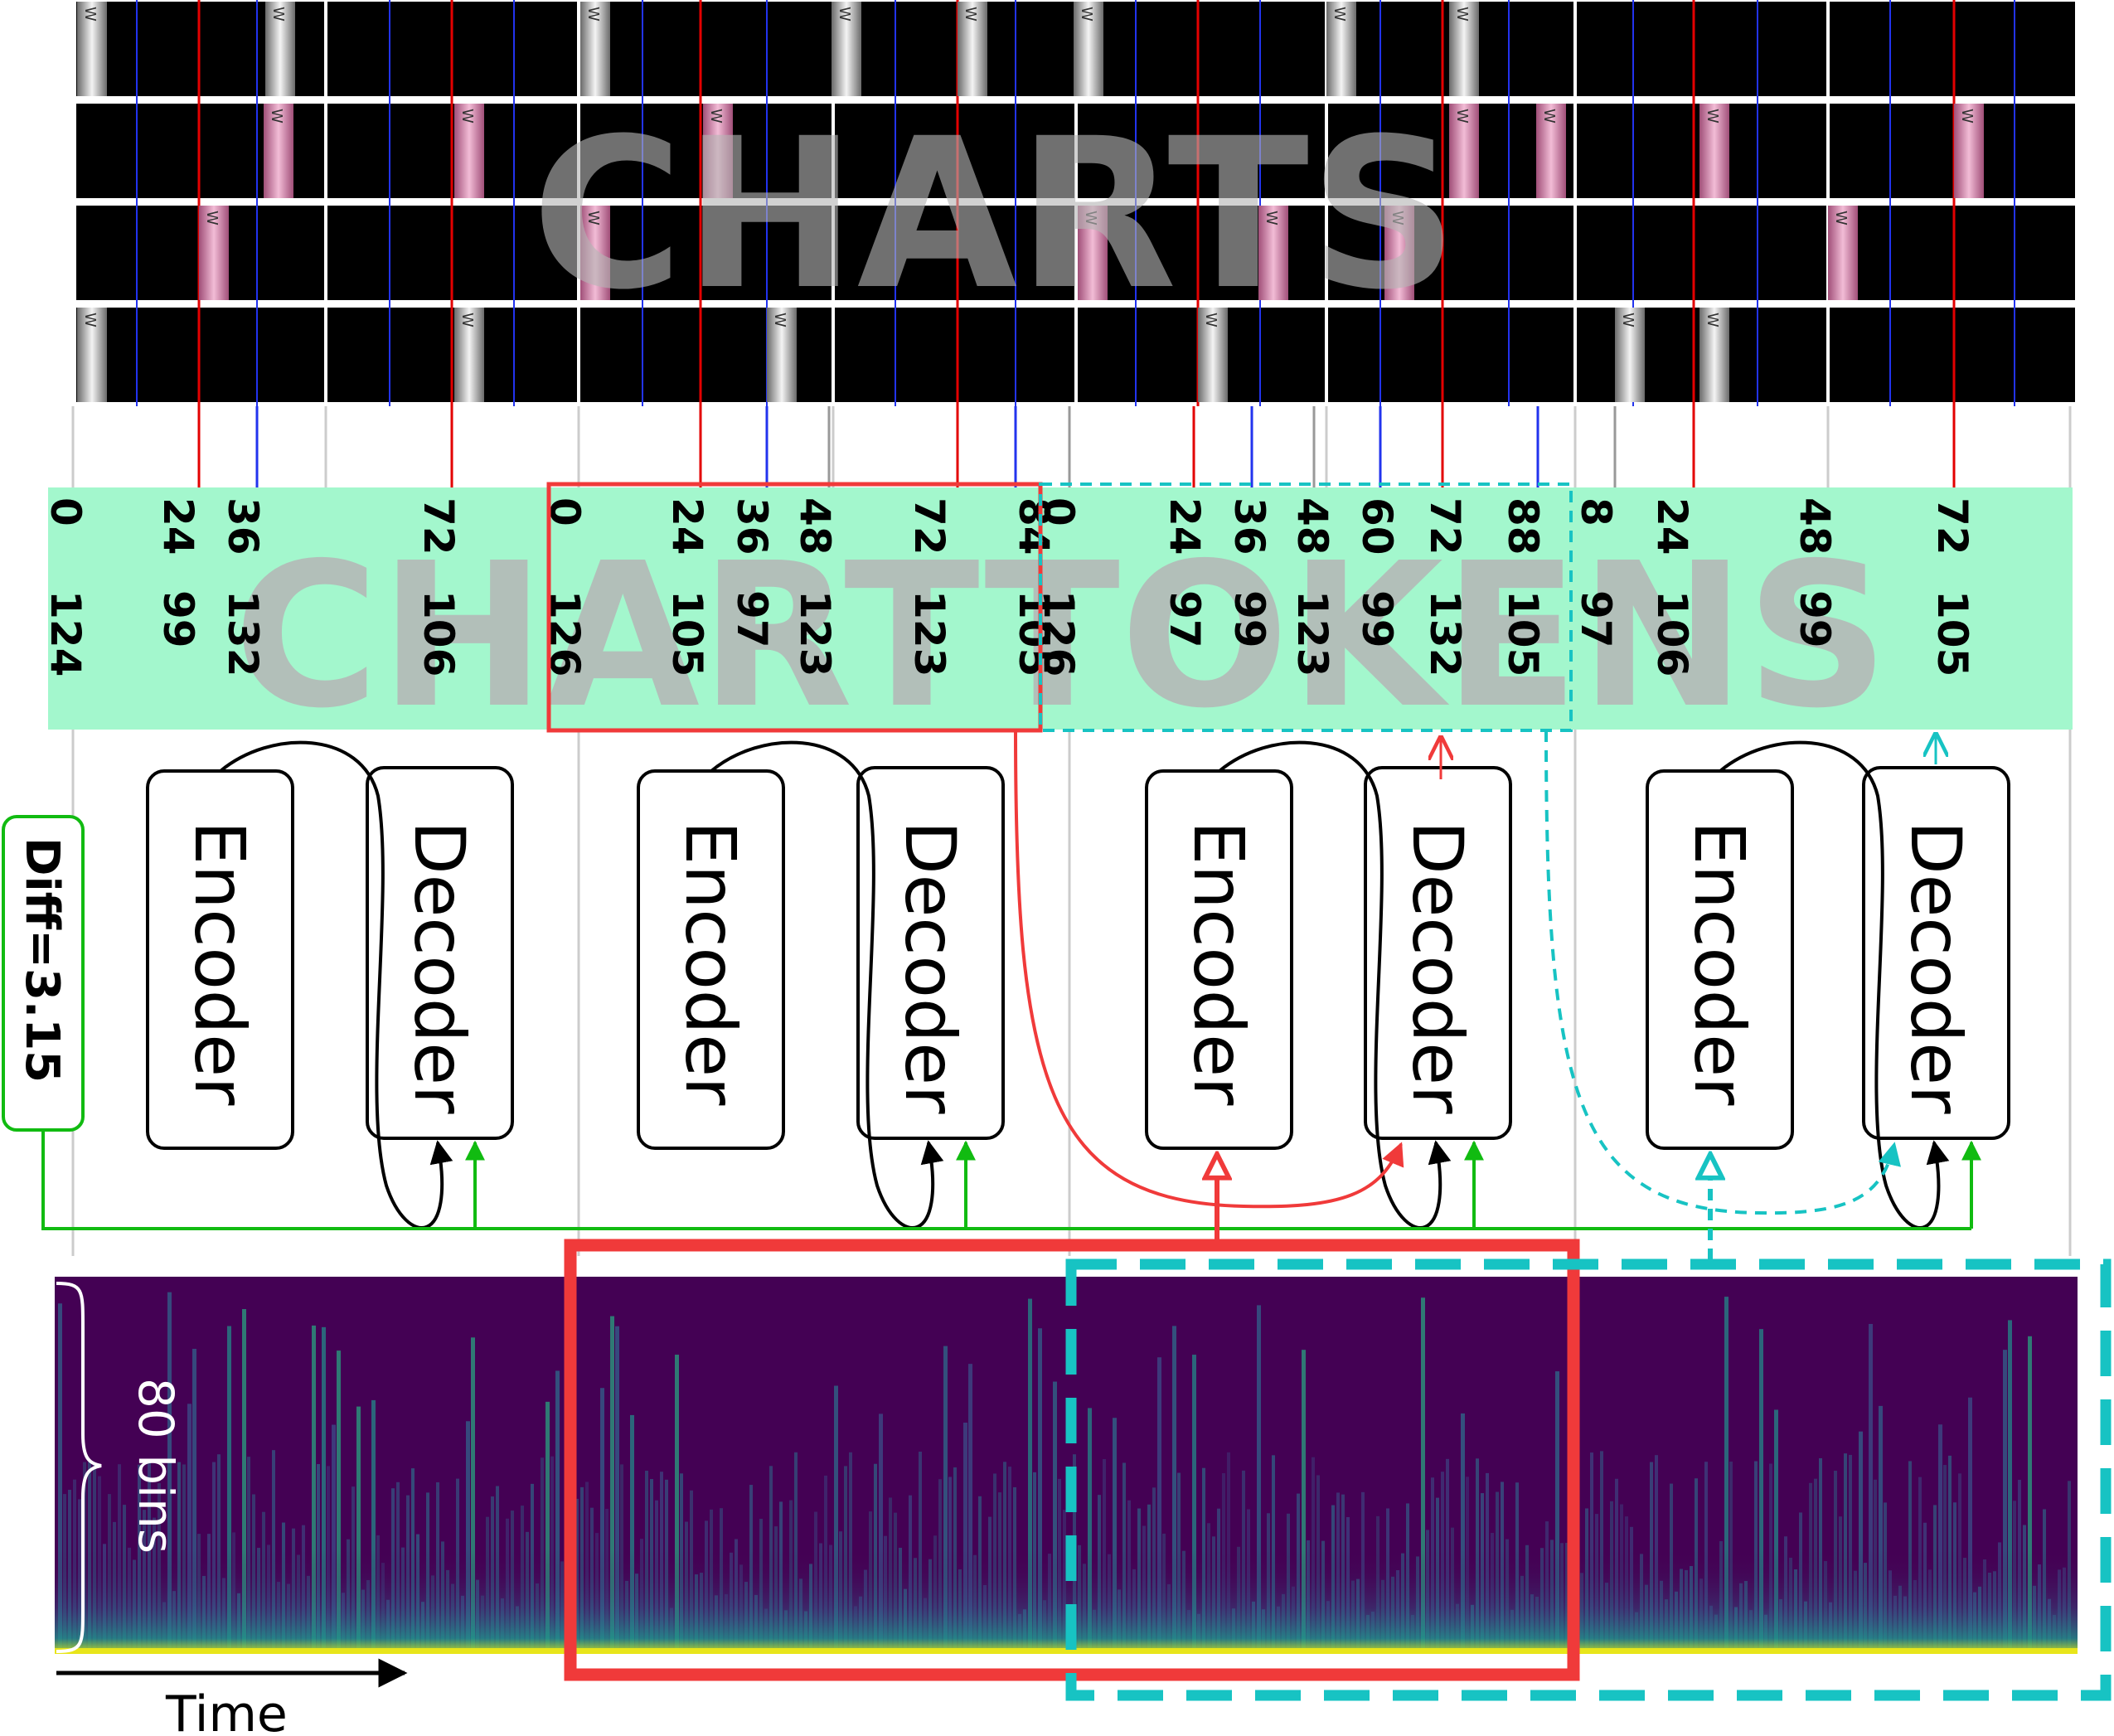  Describe the element at coordinates (1523, 526) in the screenshot. I see `token-time: 88` at that location.